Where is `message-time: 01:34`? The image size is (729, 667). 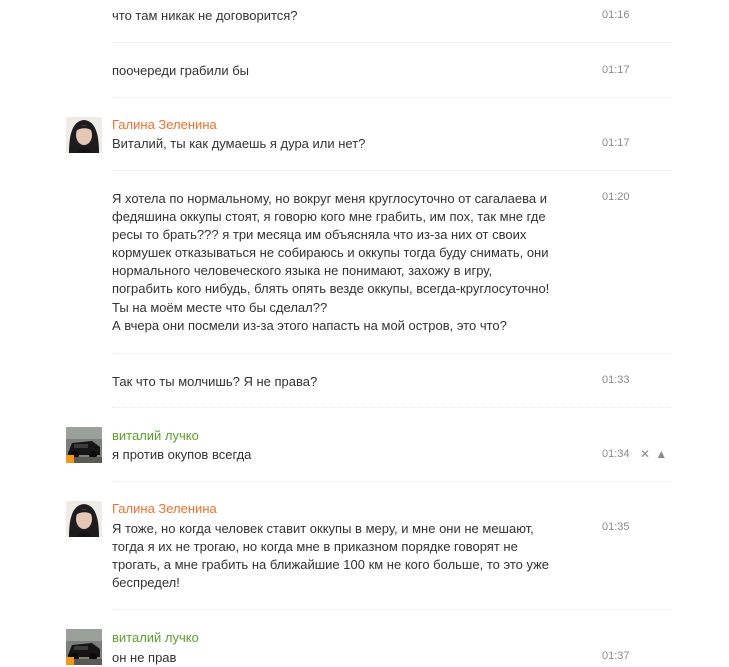 message-time: 01:34 is located at coordinates (616, 454).